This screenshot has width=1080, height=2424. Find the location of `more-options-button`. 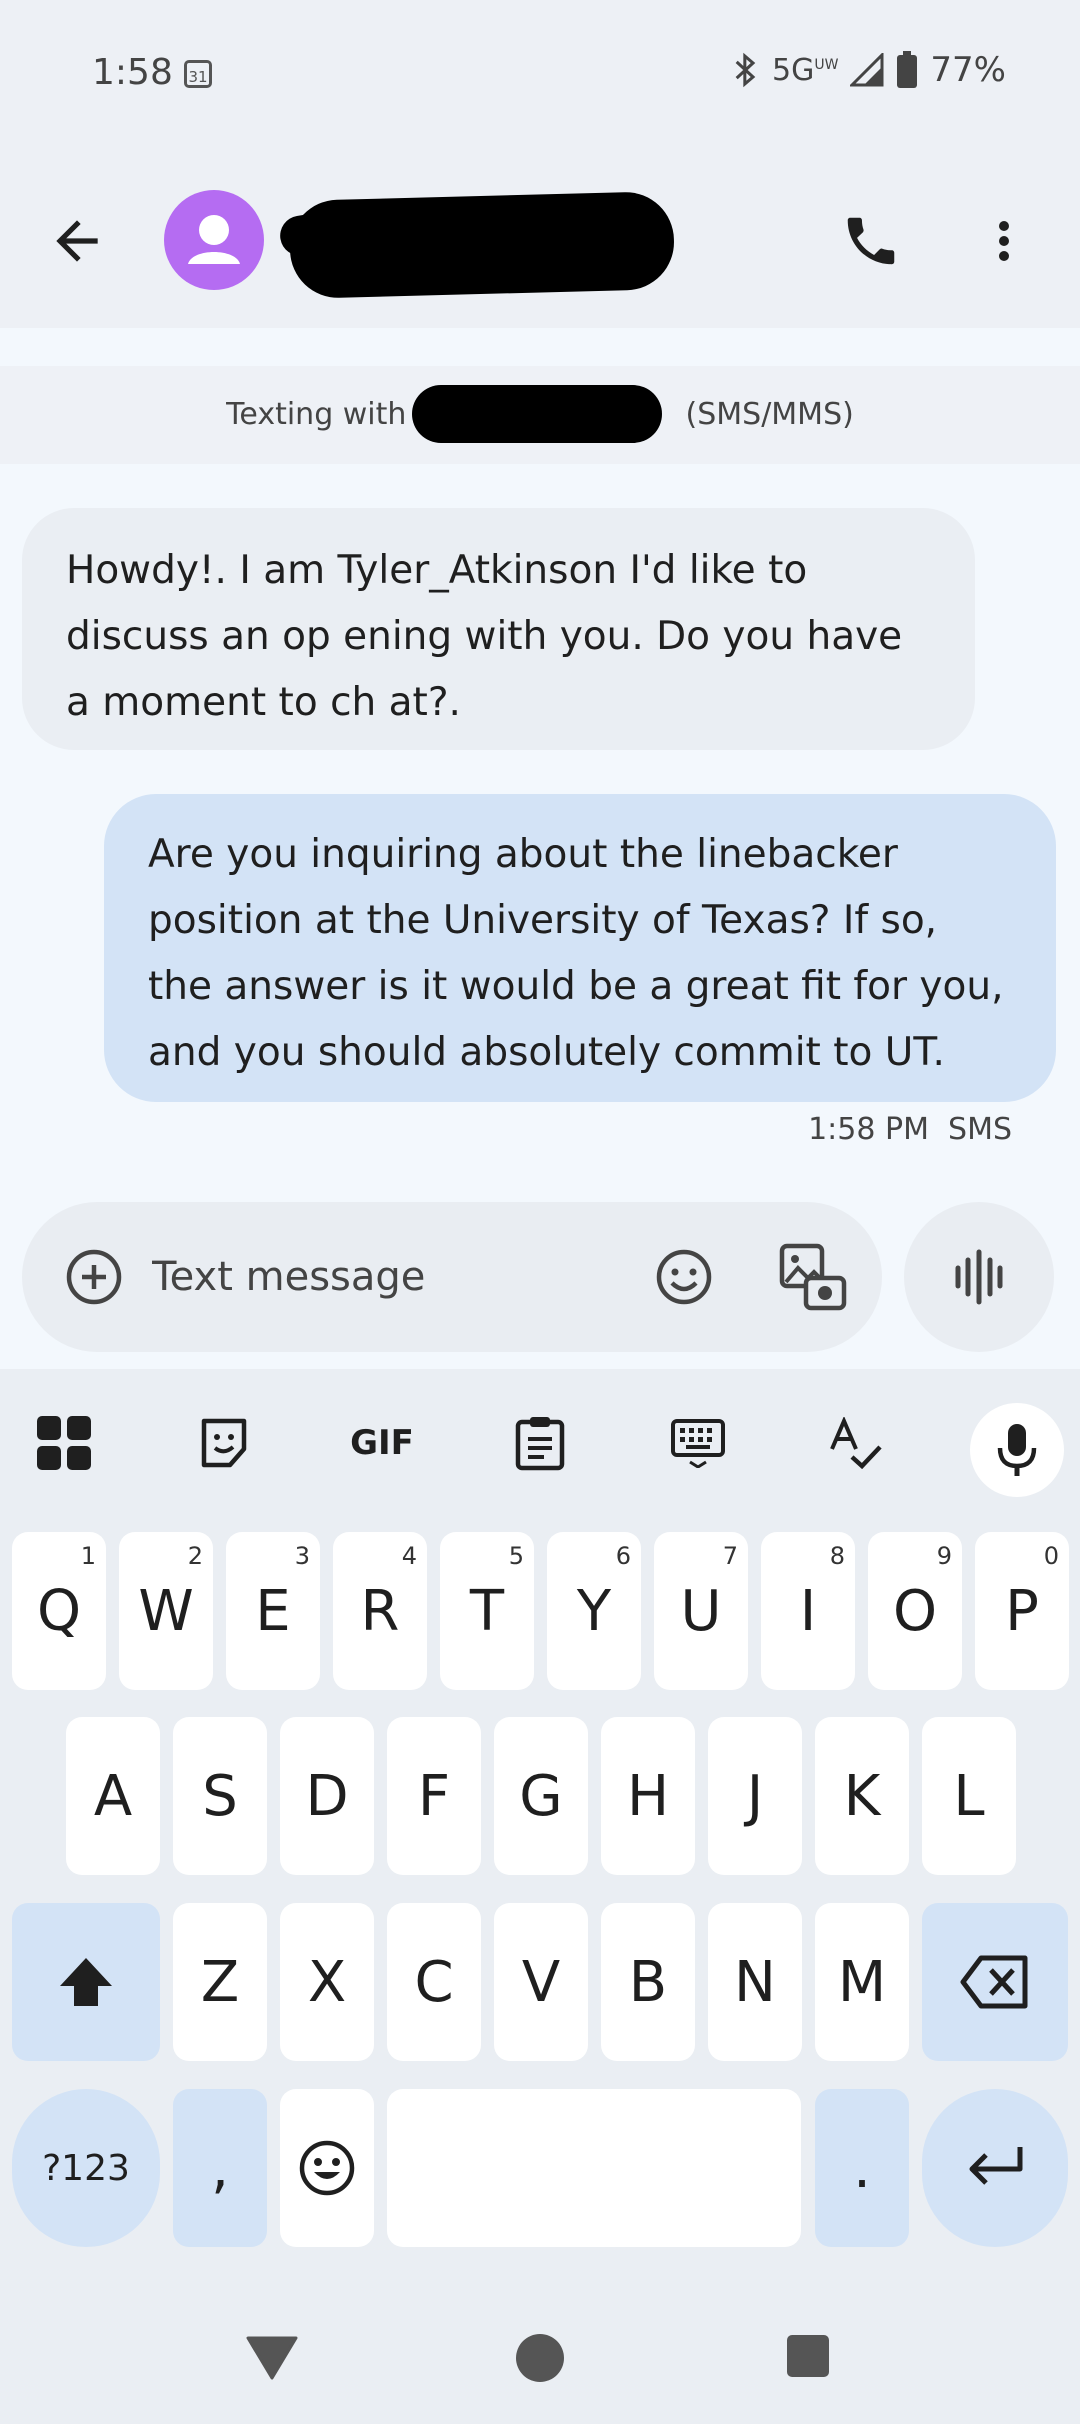

more-options-button is located at coordinates (1004, 241).